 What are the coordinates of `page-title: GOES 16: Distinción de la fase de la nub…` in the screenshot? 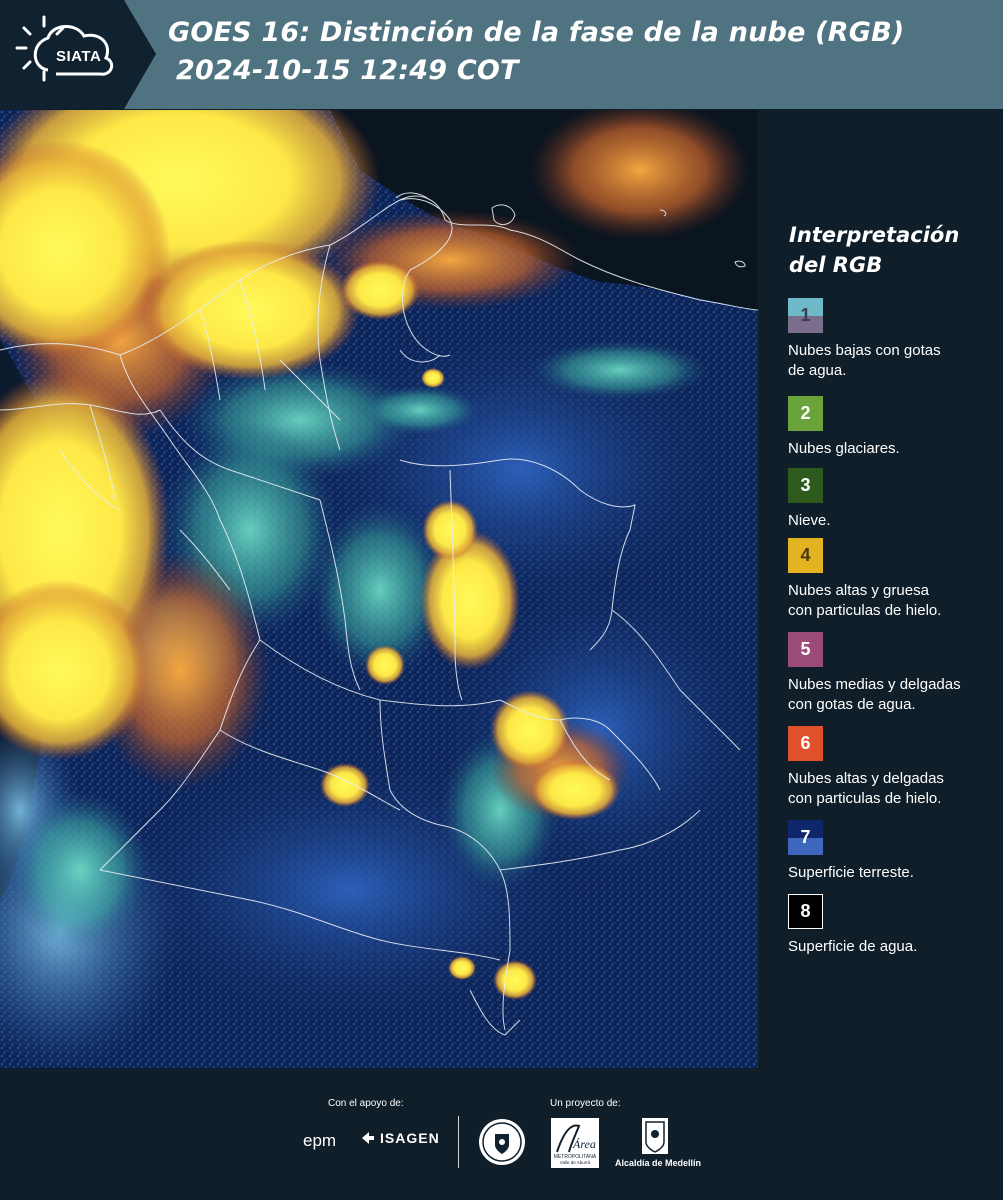 It's located at (536, 52).